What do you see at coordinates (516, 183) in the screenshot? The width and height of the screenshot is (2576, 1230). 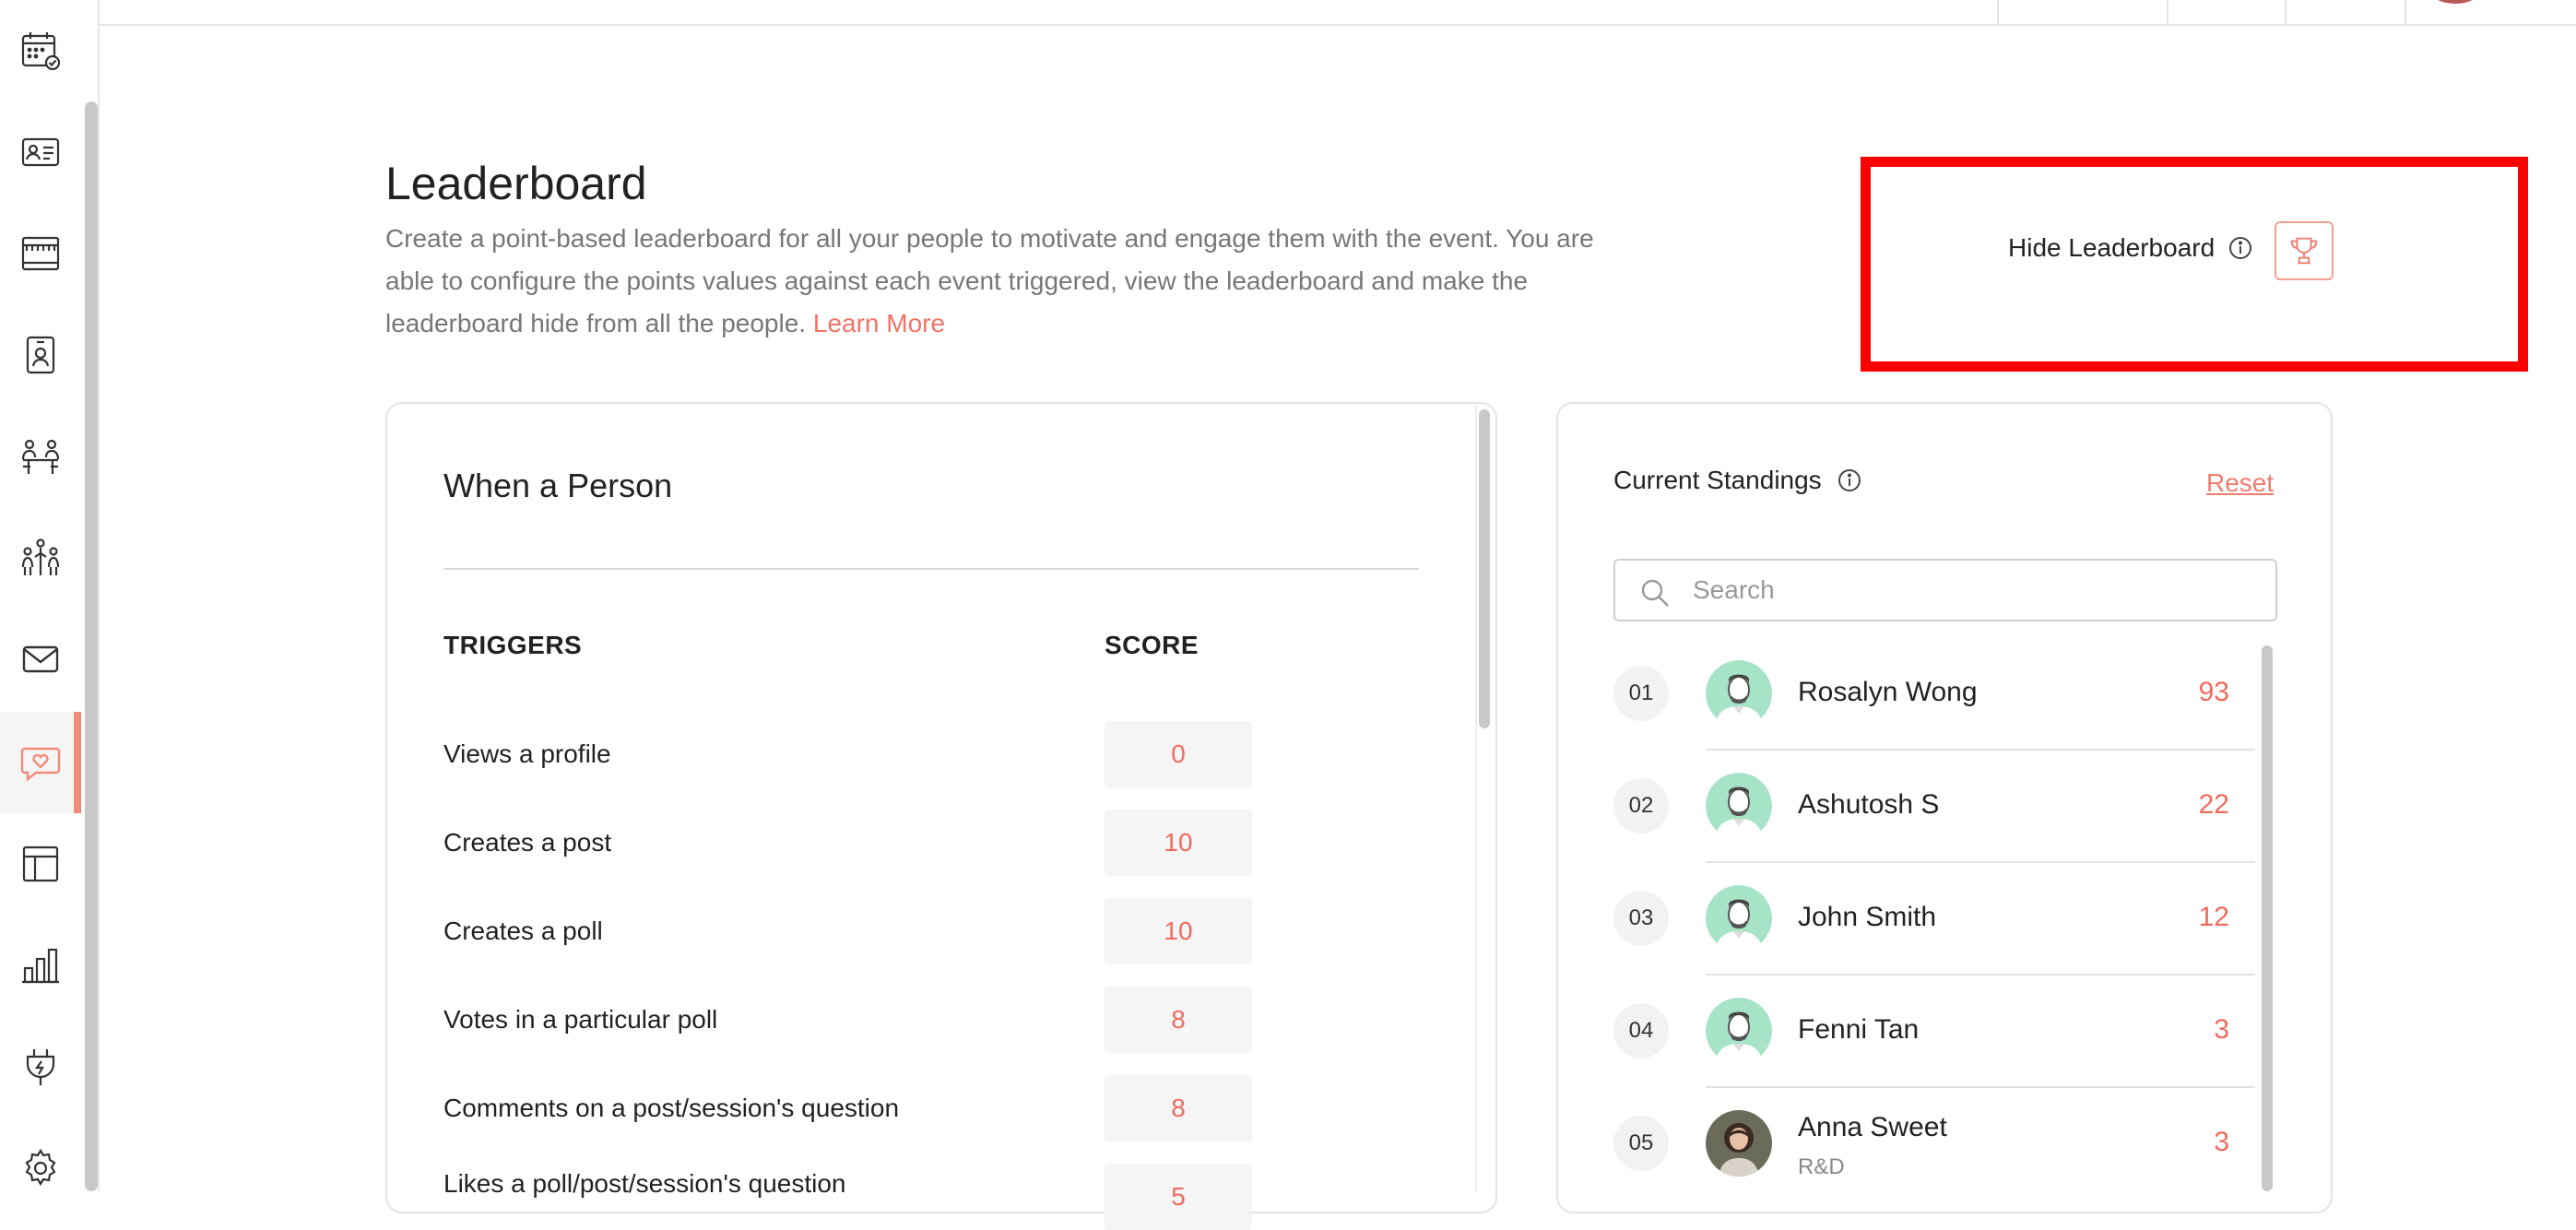 I see `page-title: Leaderboard` at bounding box center [516, 183].